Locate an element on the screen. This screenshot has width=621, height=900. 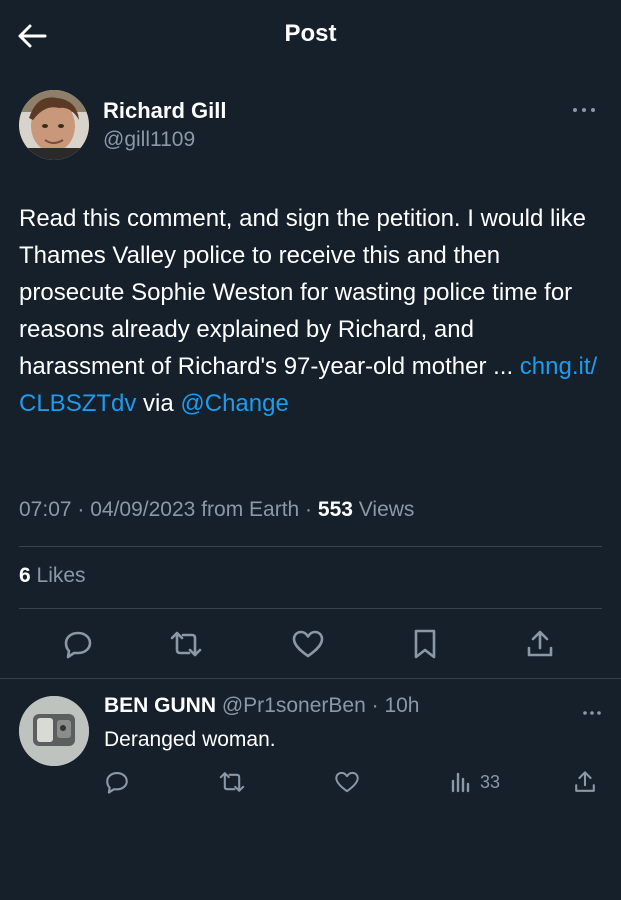
views-count: 553 is located at coordinates (335, 509).